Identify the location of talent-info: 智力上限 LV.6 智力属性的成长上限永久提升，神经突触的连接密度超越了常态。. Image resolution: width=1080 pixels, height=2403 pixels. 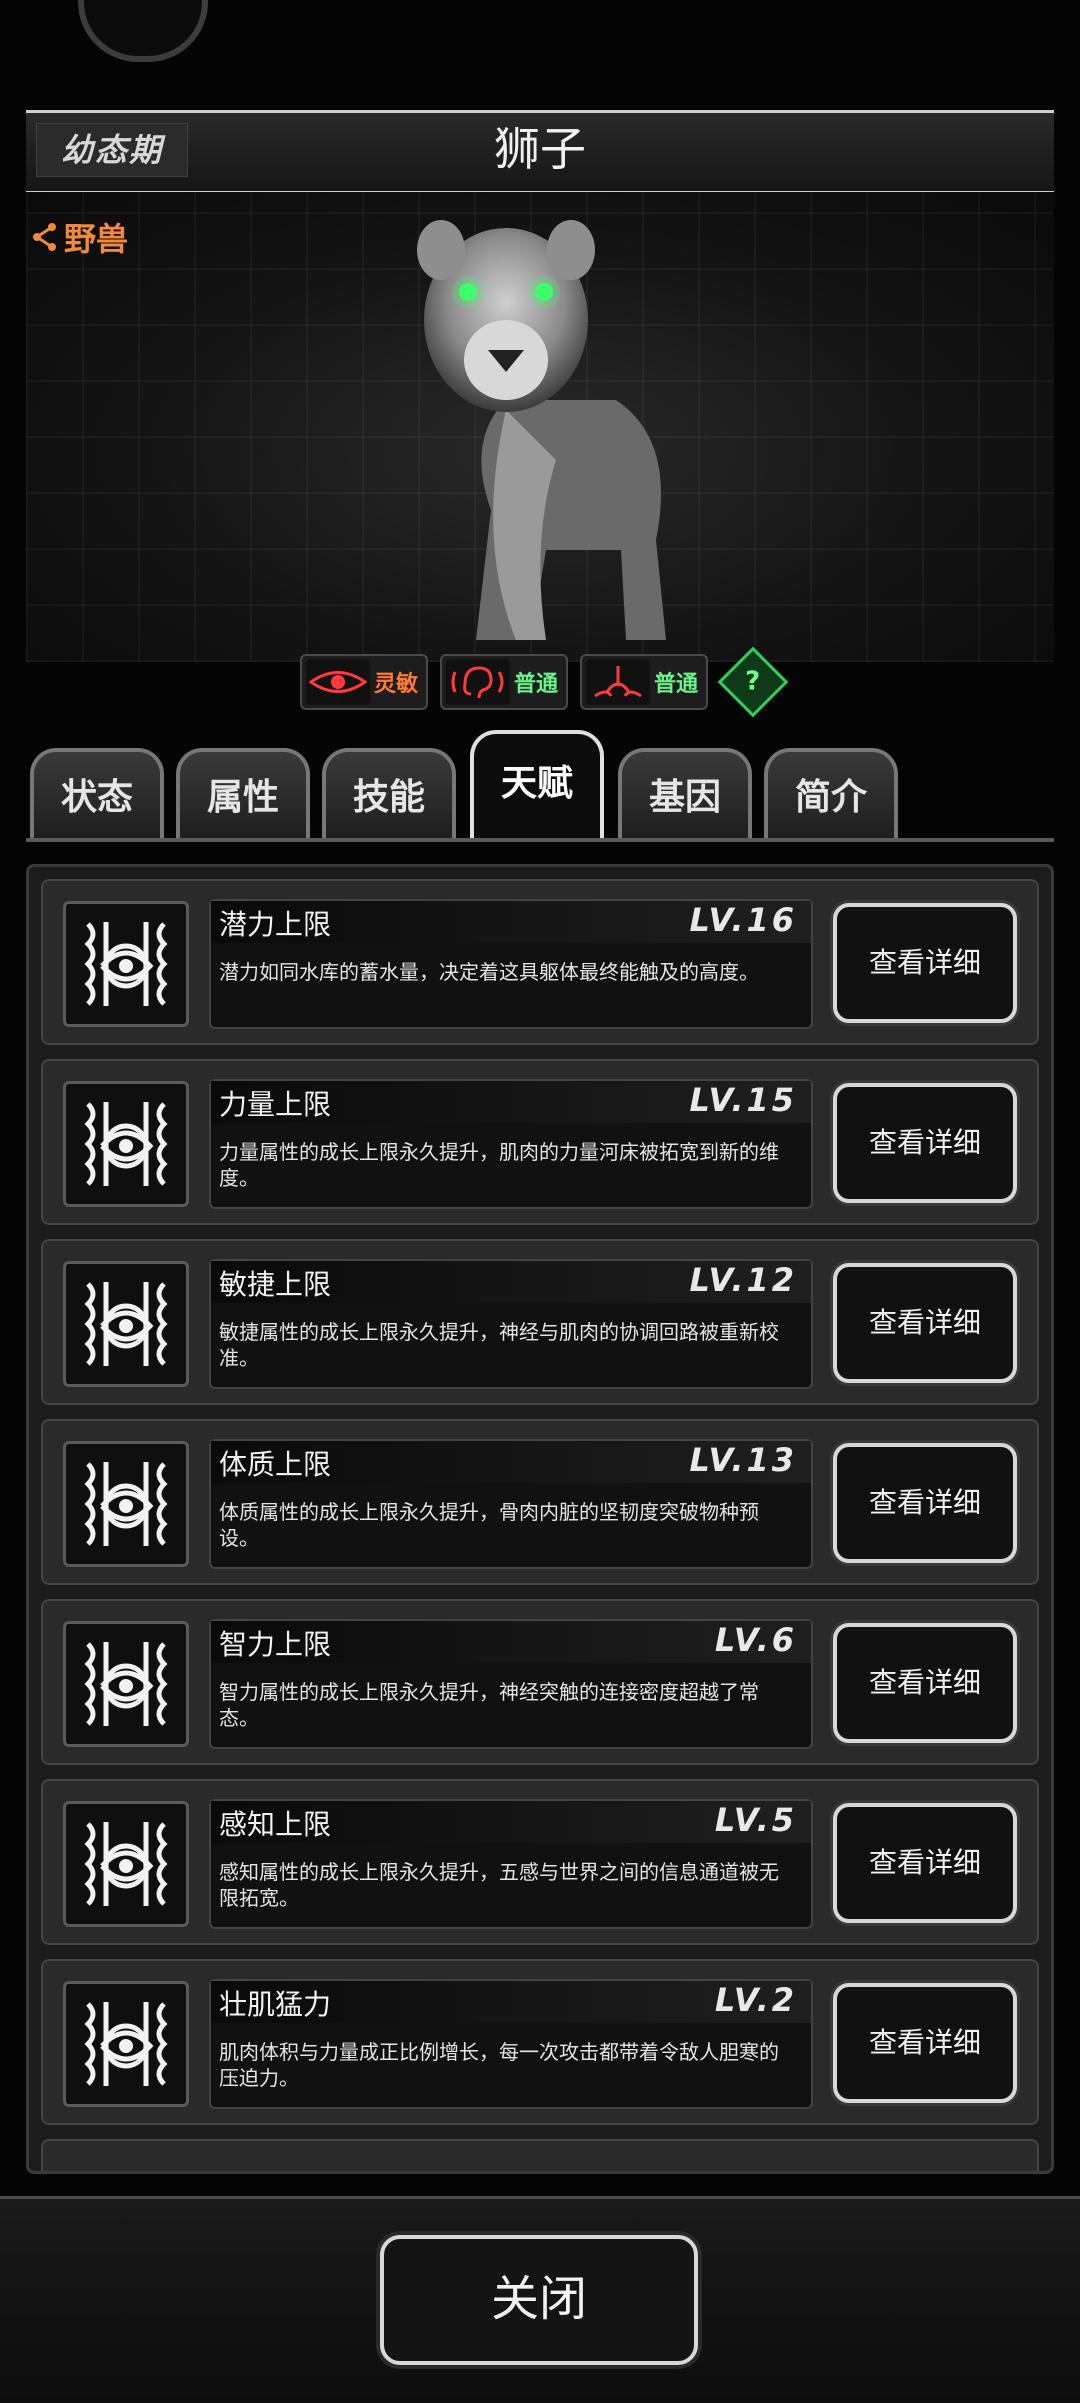
(511, 1684).